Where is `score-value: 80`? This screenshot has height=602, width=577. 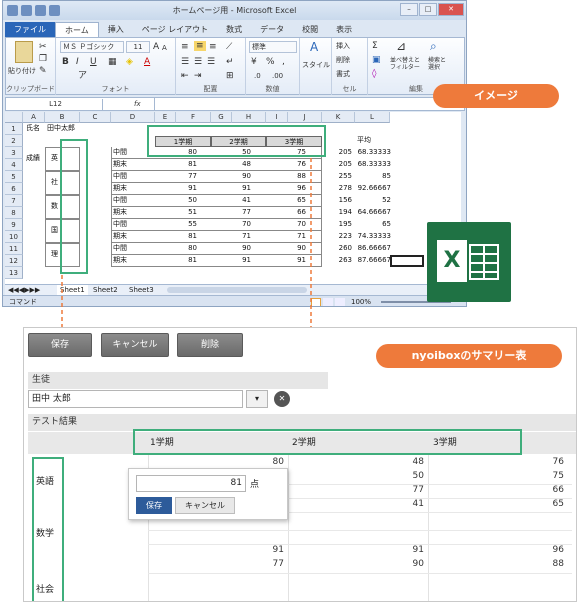 score-value: 80 is located at coordinates (216, 462).